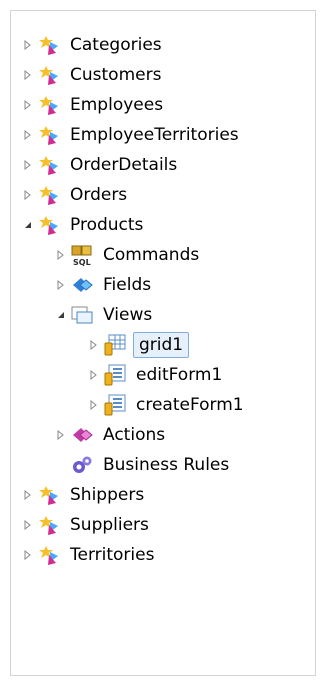 The height and width of the screenshot is (686, 320). I want to click on tree-node-grid1: grid1, so click(139, 345).